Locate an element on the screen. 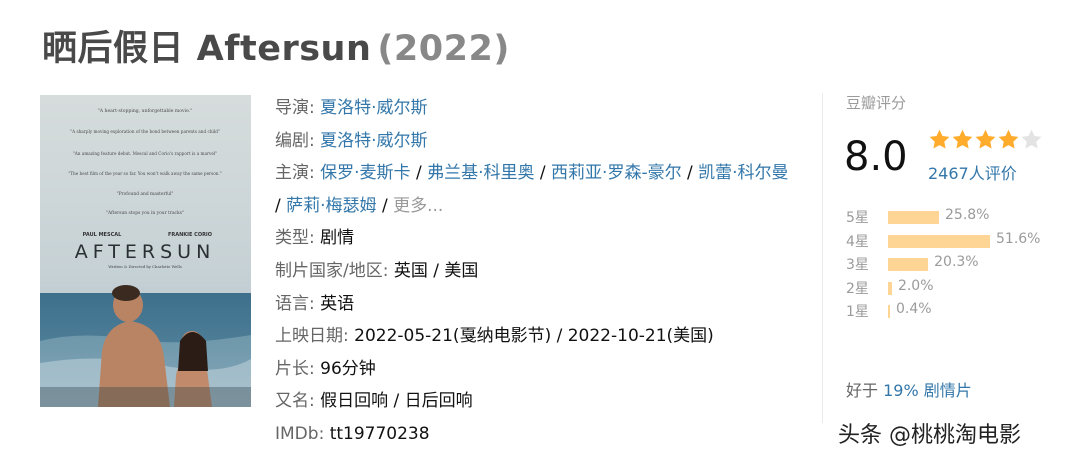 The height and width of the screenshot is (456, 1080). language-value: 英语 is located at coordinates (337, 303).